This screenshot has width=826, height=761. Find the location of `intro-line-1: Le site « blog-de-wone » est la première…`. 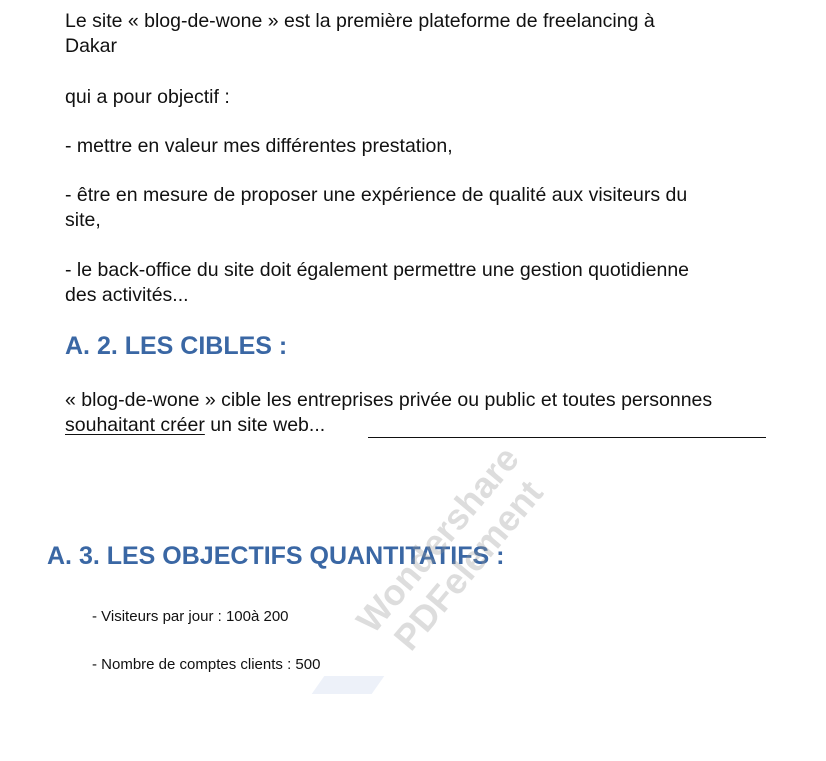

intro-line-1: Le site « blog-de-wone » est la première… is located at coordinates (360, 21).